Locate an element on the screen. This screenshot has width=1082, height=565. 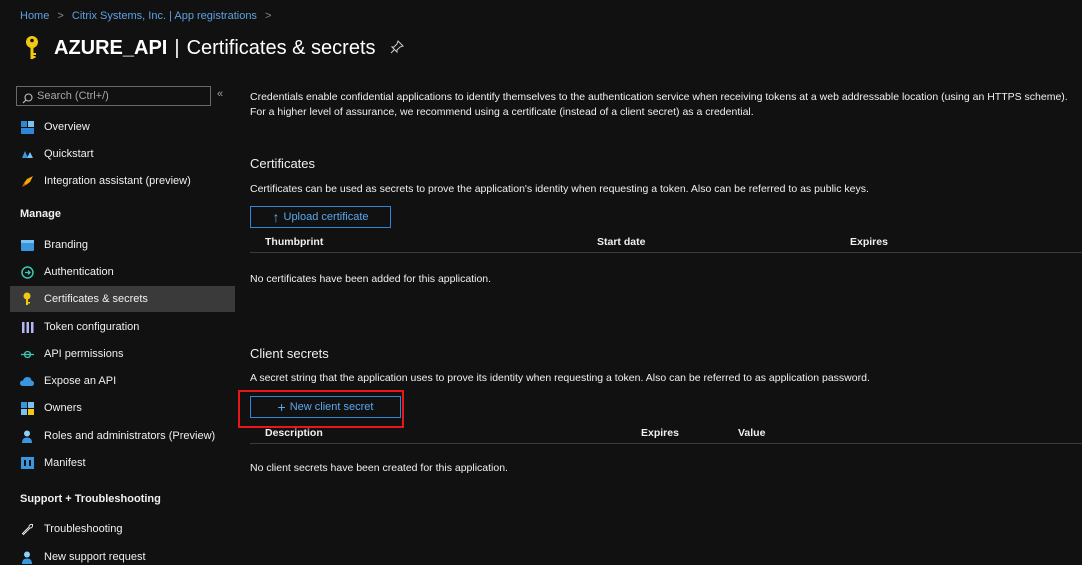
sidebar-item-troubleshooting: Troubleshooting is located at coordinates (122, 529).